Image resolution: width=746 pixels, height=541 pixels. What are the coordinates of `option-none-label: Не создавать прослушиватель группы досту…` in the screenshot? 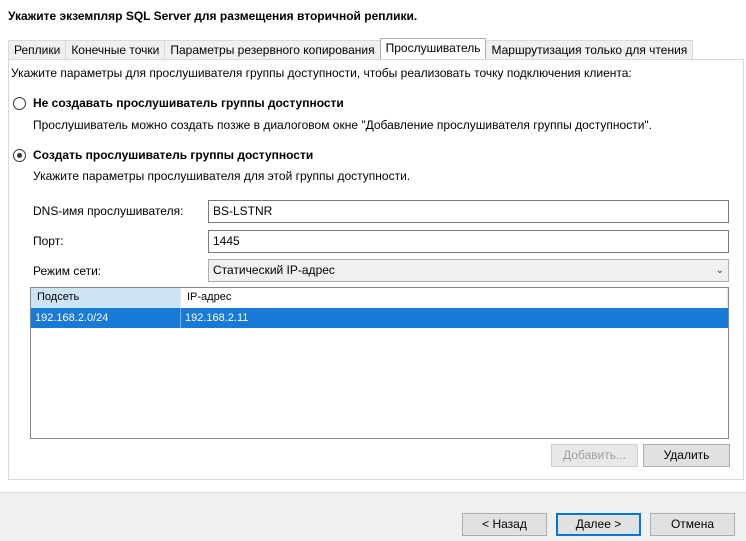 It's located at (188, 103).